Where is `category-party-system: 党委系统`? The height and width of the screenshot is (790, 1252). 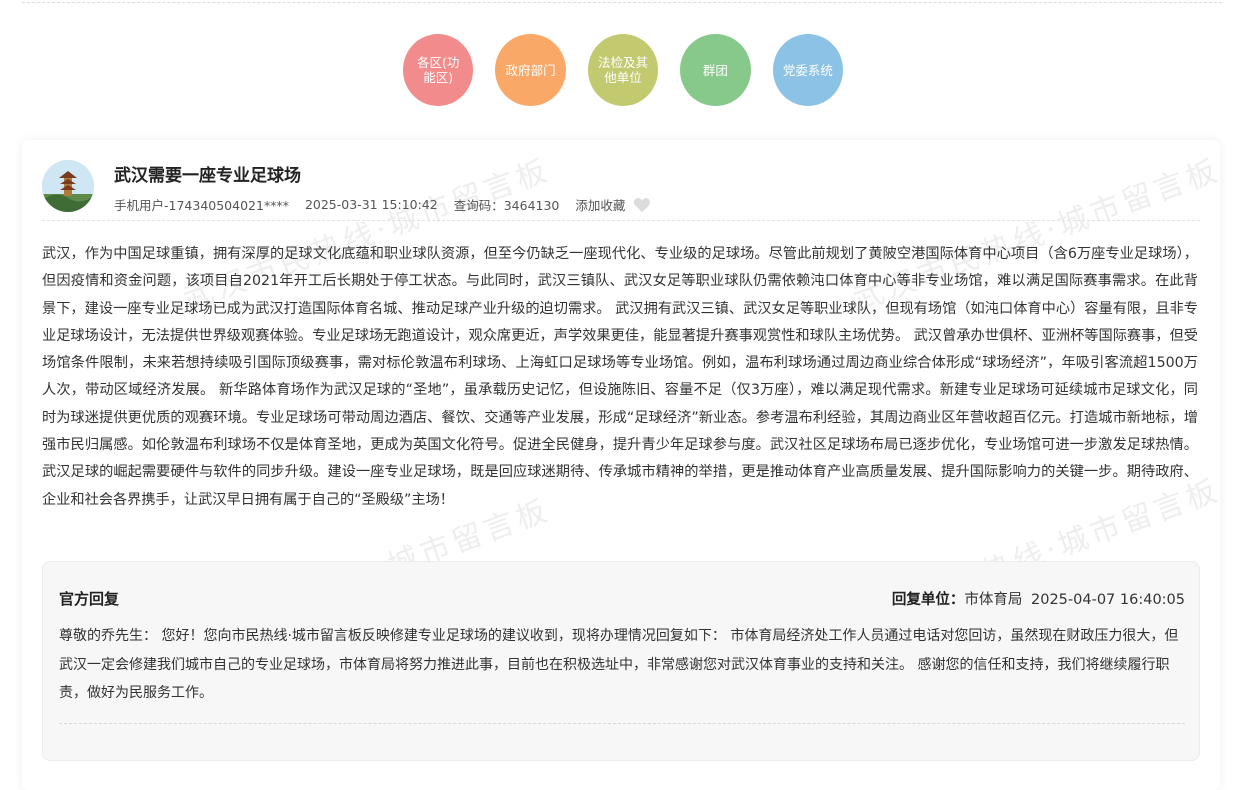
category-party-system: 党委系统 is located at coordinates (808, 70).